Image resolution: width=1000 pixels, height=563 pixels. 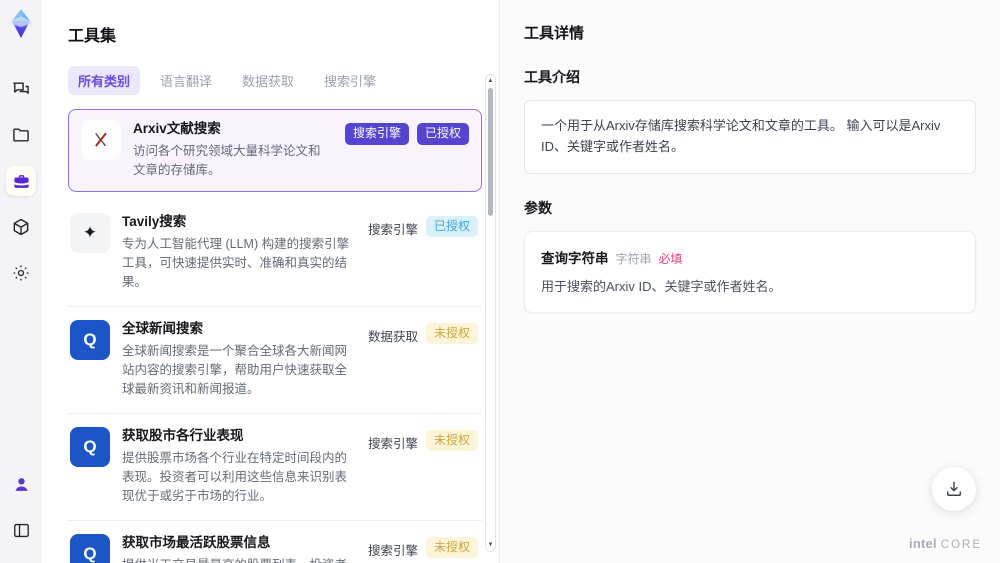 What do you see at coordinates (661, 286) in the screenshot?
I see `param-description: 用于搜索的Arxiv ID、关键字或作者姓名。` at bounding box center [661, 286].